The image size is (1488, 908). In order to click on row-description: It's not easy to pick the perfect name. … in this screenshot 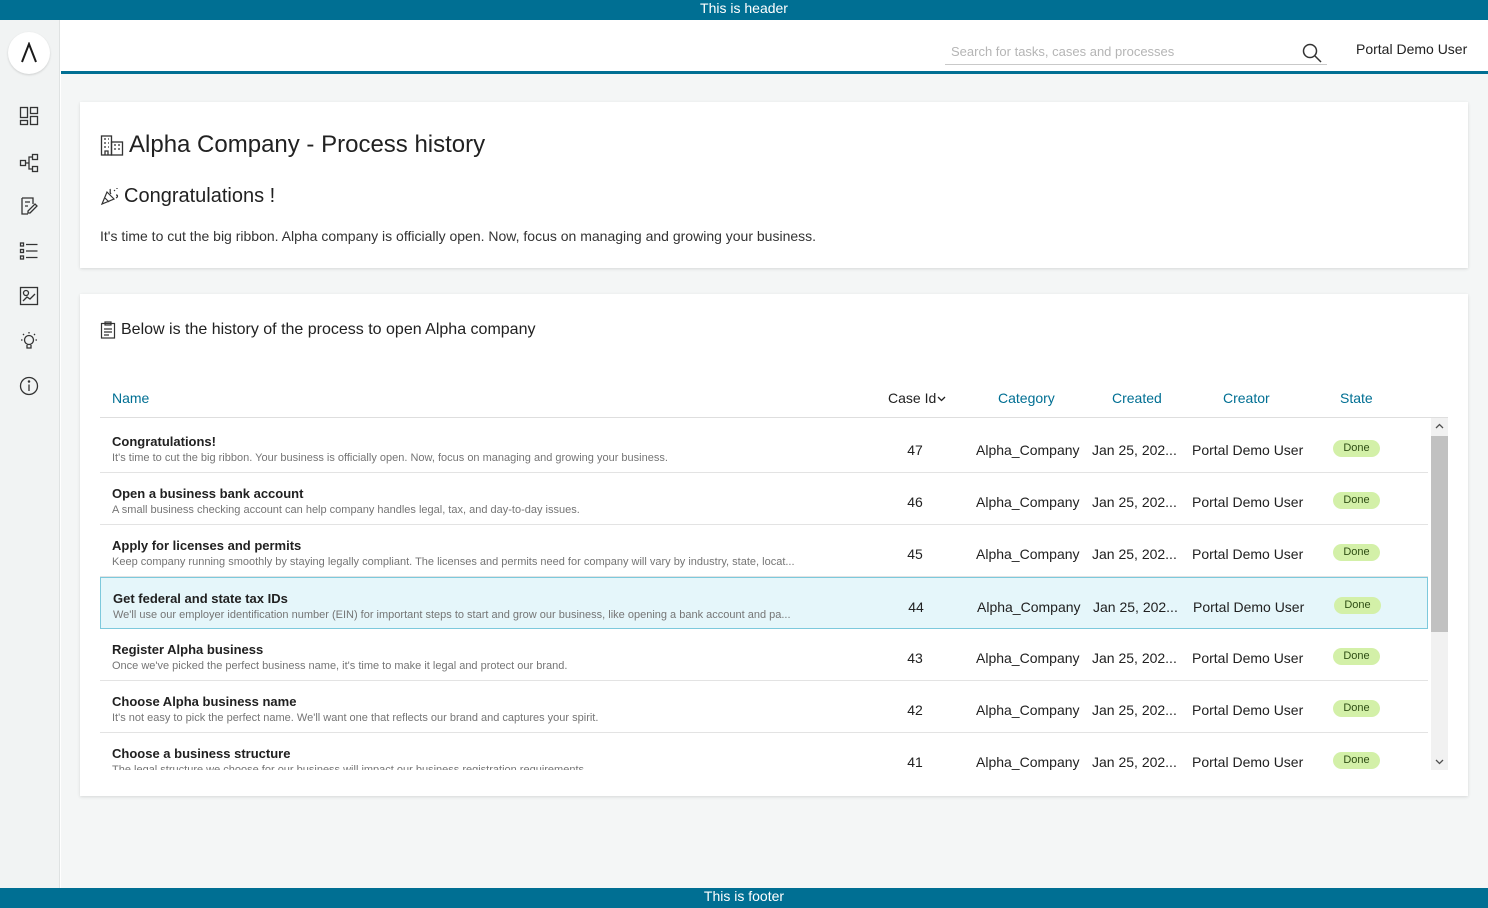, I will do `click(355, 718)`.